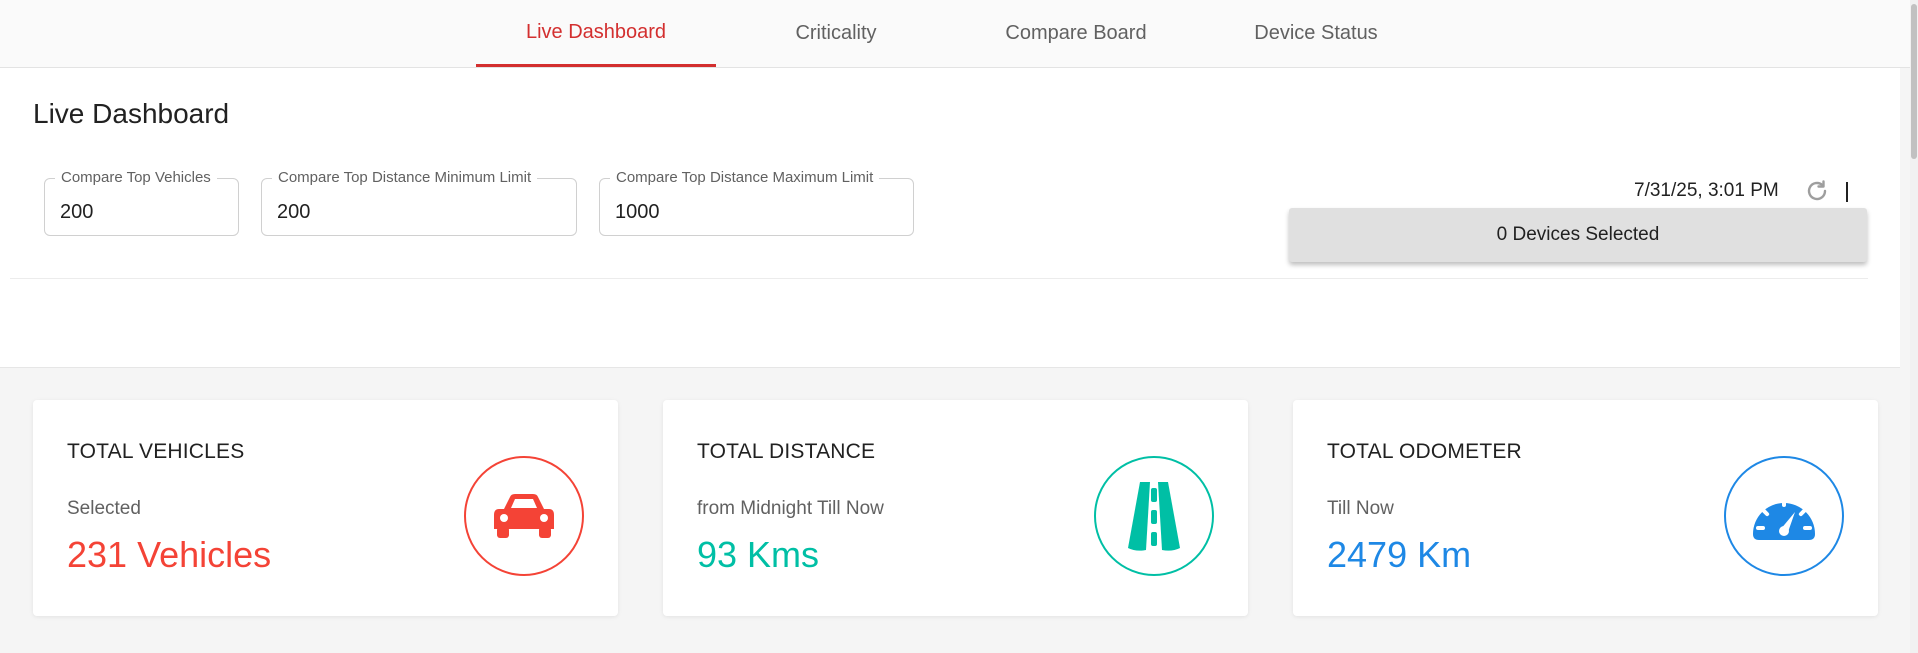 The width and height of the screenshot is (1918, 653). What do you see at coordinates (790, 508) in the screenshot?
I see `card-subtitle: from Midnight Till Now` at bounding box center [790, 508].